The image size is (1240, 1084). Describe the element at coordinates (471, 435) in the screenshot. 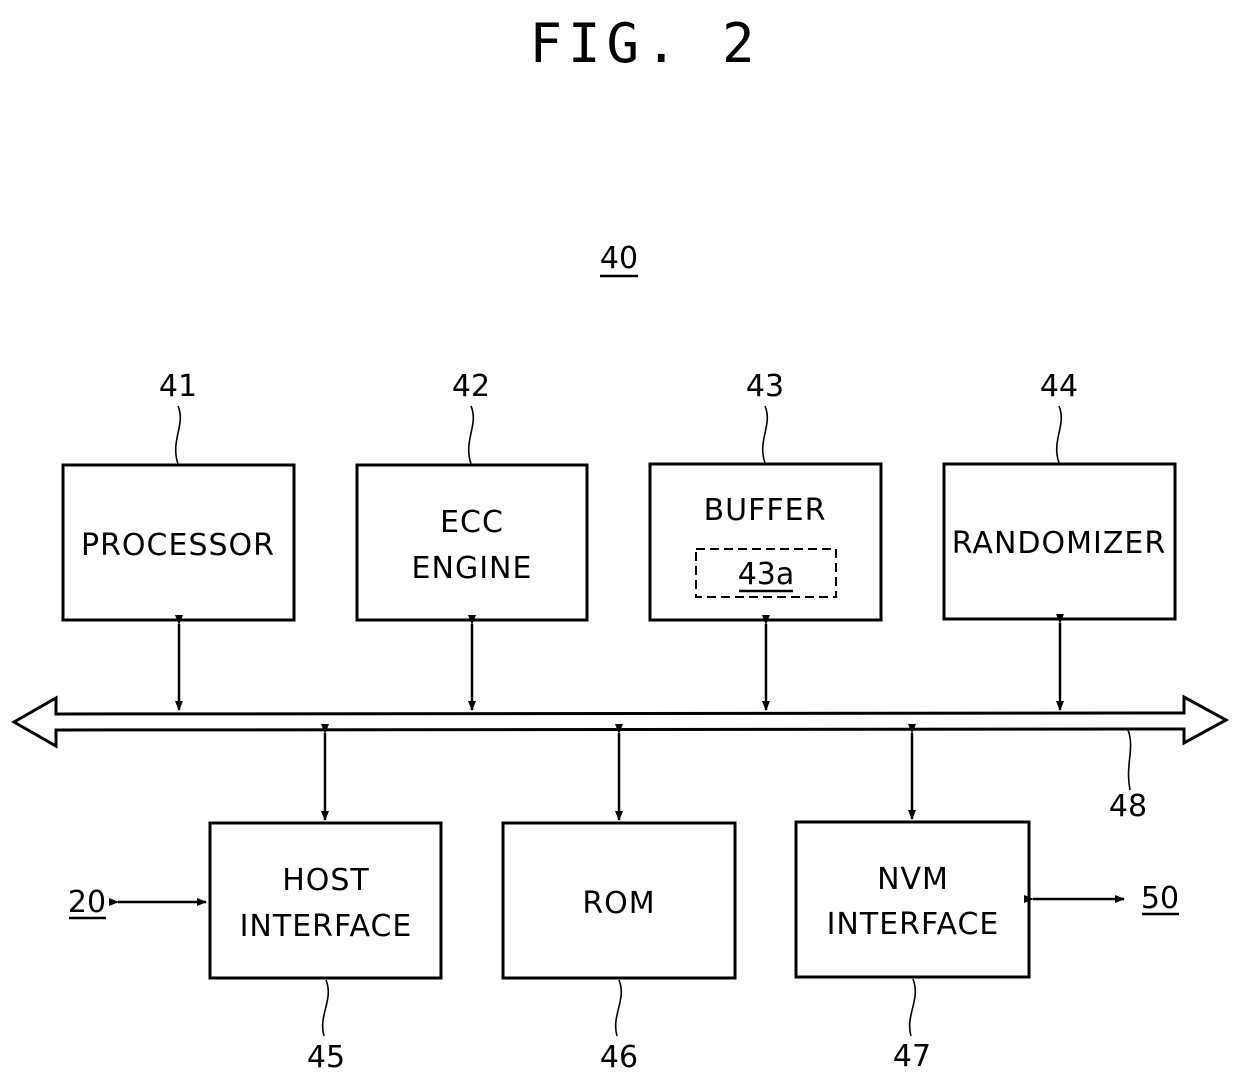

I see `ecc-engine-leader-line` at that location.